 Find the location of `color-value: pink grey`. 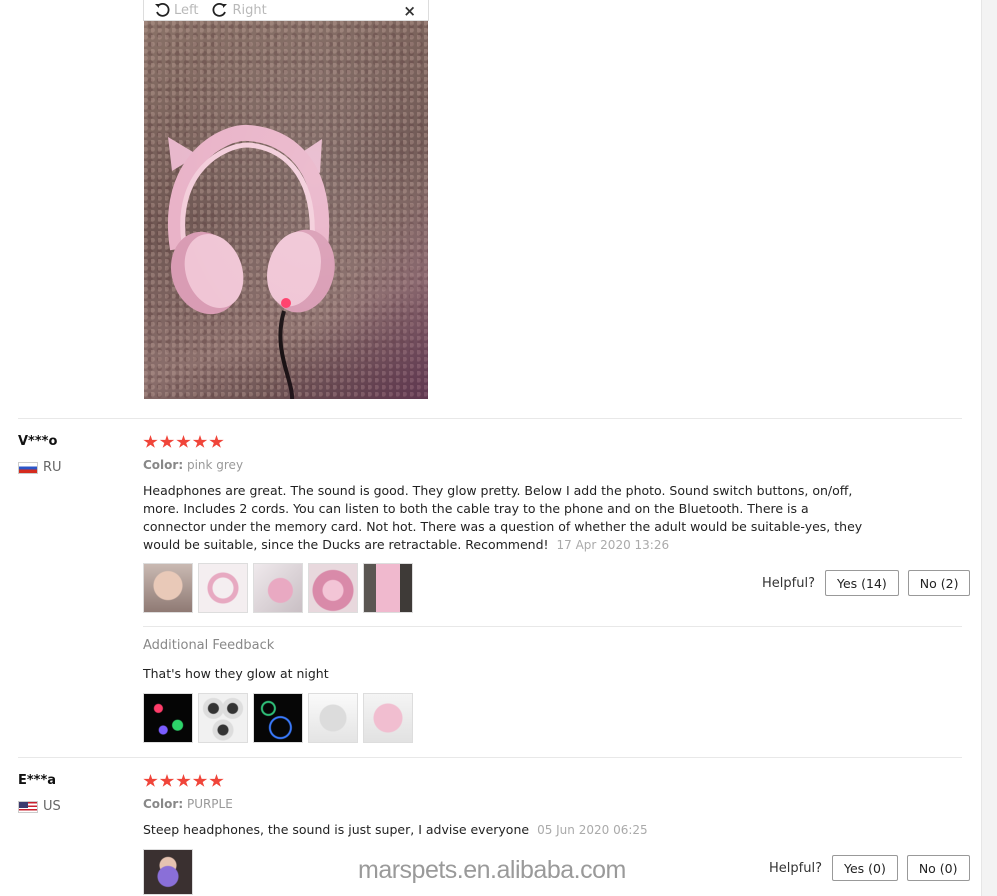

color-value: pink grey is located at coordinates (215, 465).